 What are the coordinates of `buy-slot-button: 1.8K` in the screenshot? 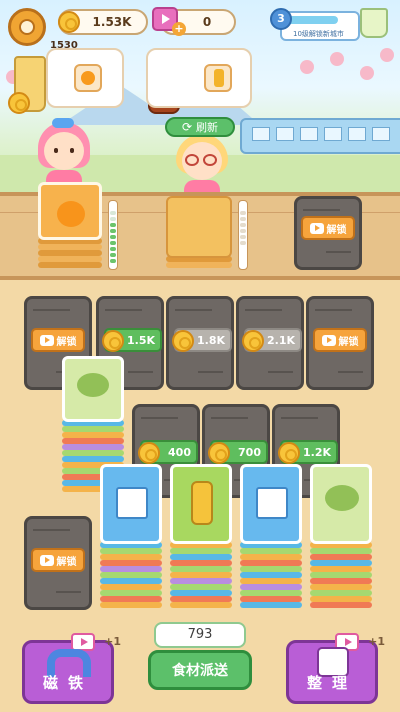 It's located at (202, 340).